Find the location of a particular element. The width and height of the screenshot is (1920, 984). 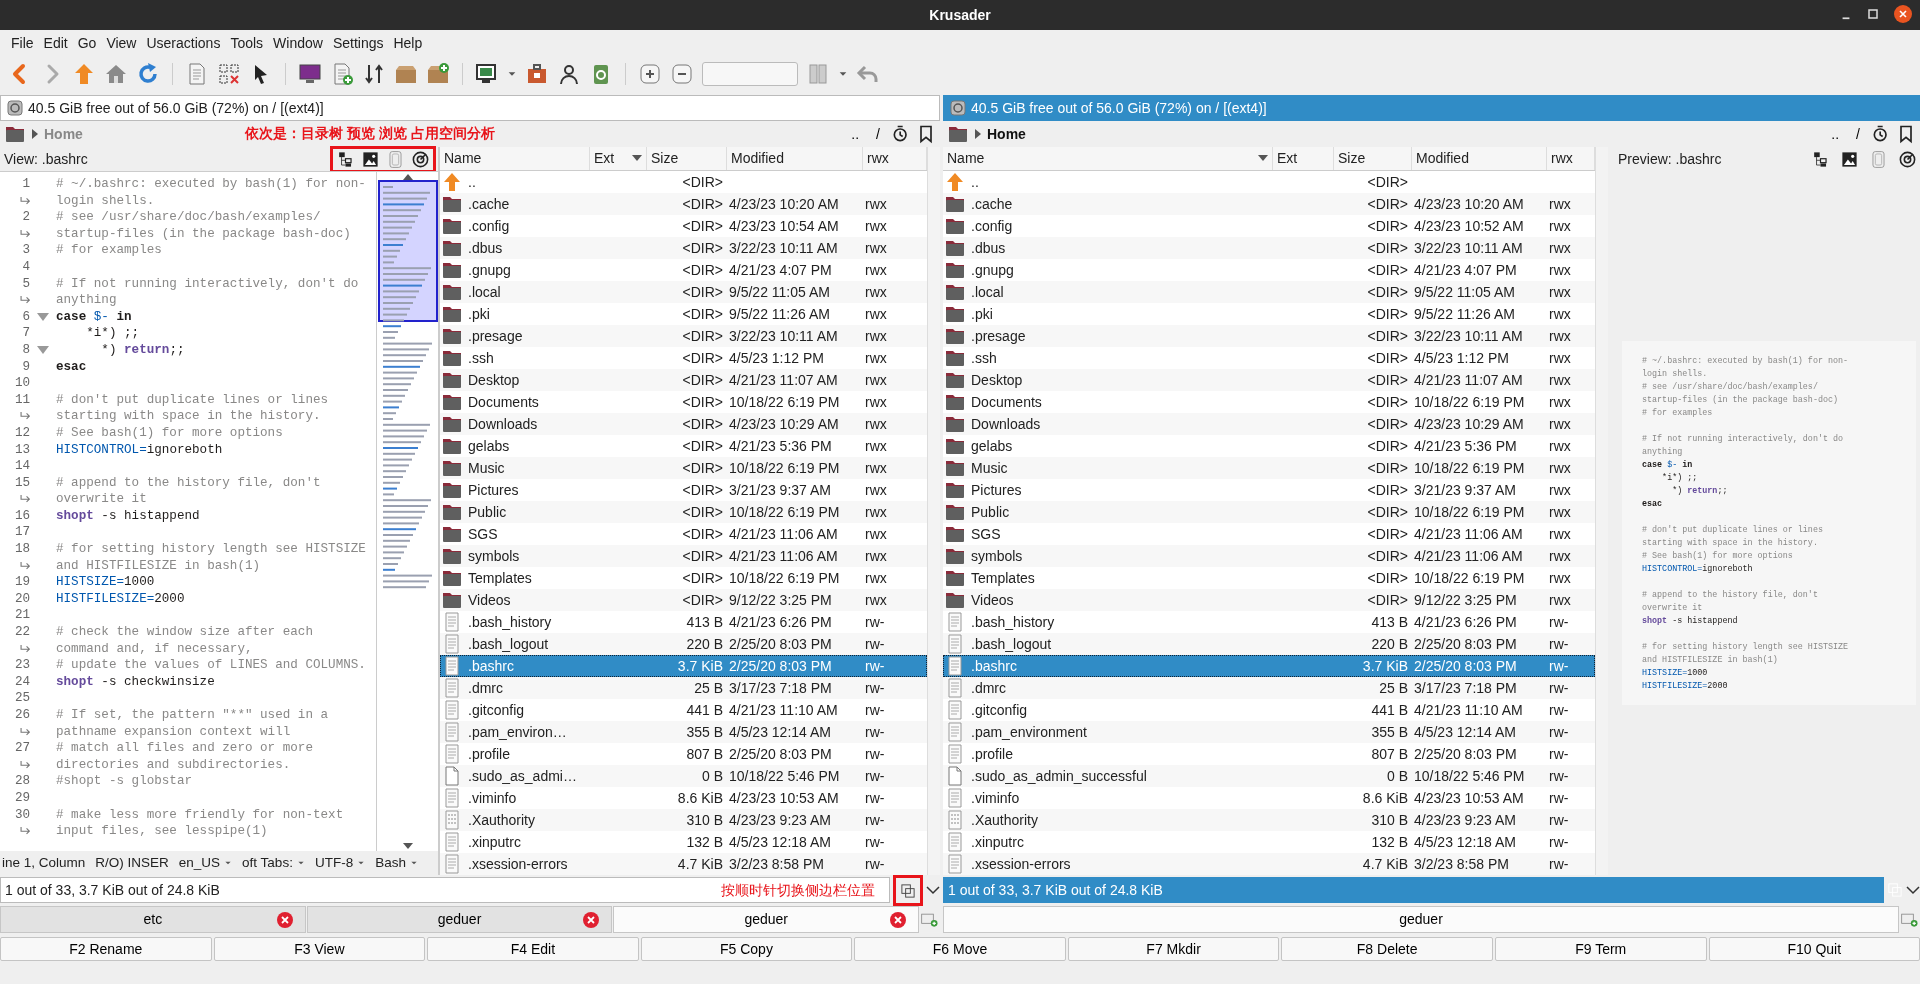

selection-icon is located at coordinates (229, 74).